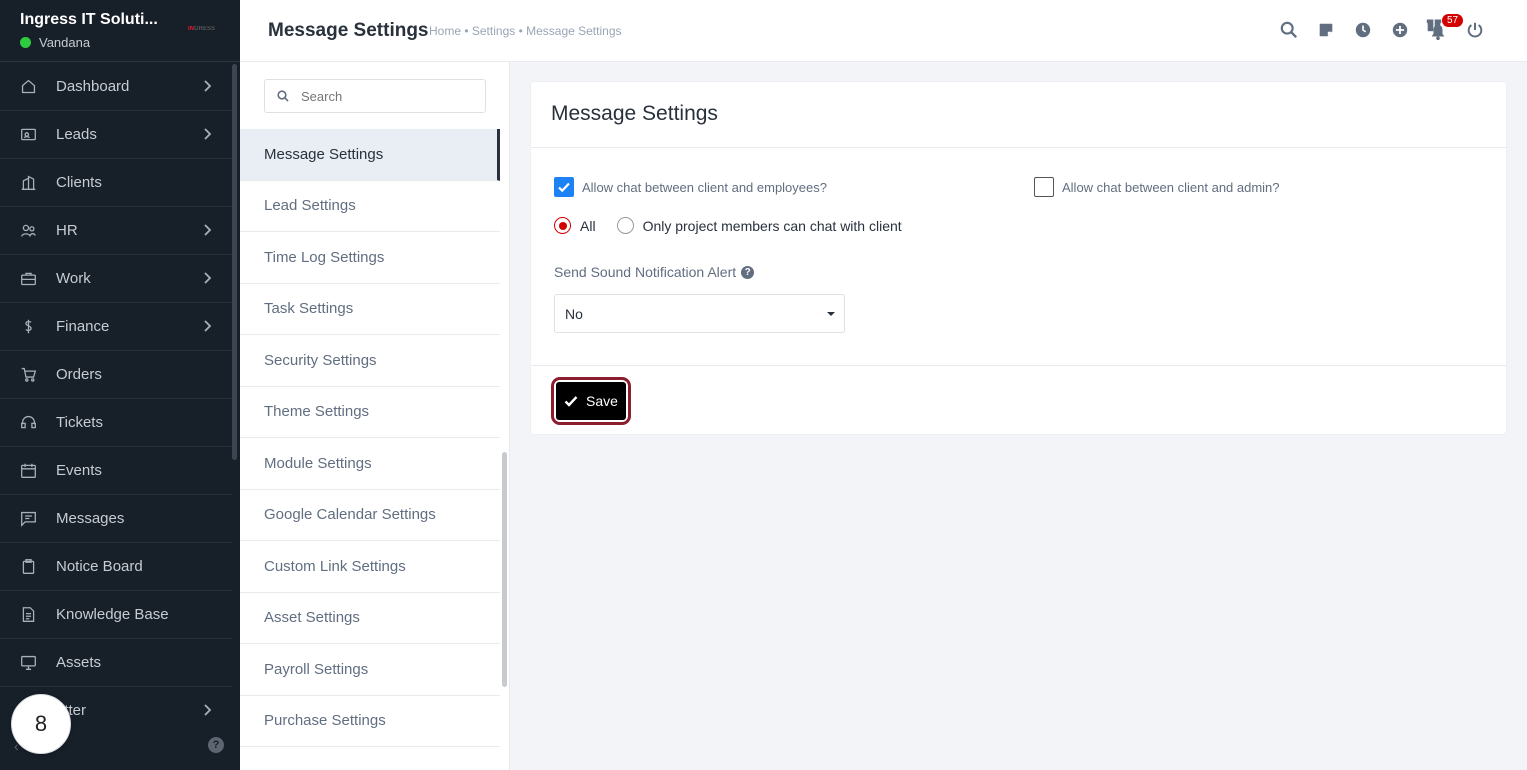 This screenshot has width=1527, height=770. Describe the element at coordinates (202, 29) in the screenshot. I see `company-logo: INGRESS` at that location.